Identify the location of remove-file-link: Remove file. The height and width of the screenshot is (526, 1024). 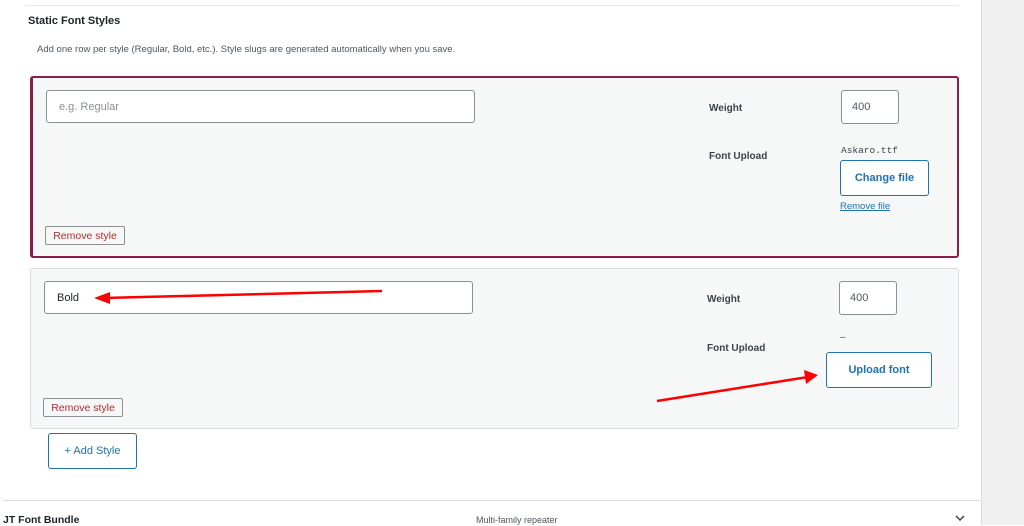
(865, 206).